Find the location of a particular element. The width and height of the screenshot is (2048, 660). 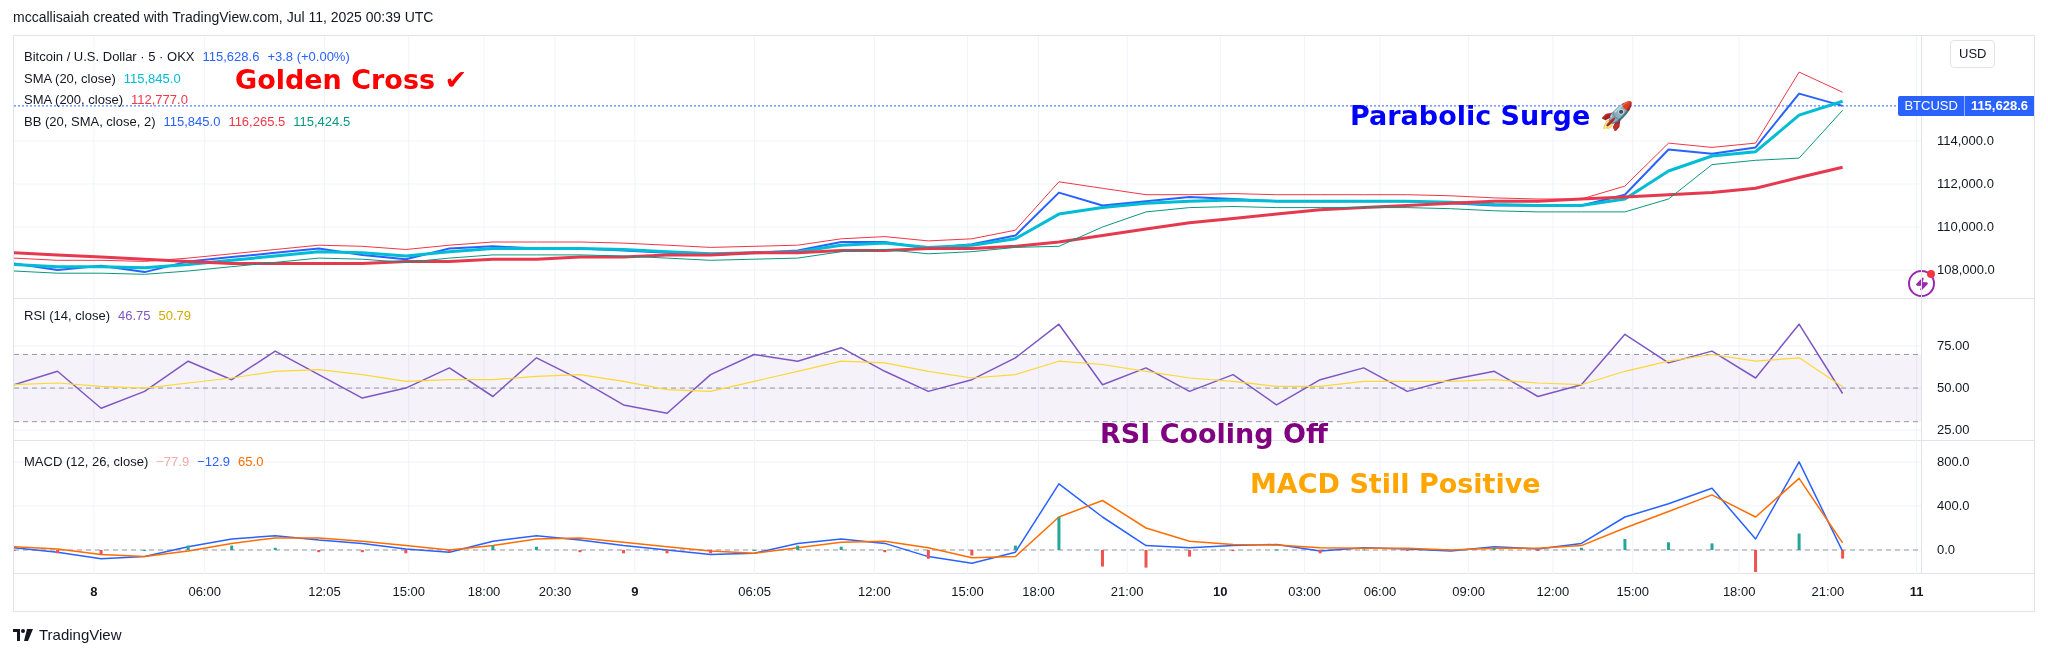

axis-label: 112,000.0 is located at coordinates (1965, 183).